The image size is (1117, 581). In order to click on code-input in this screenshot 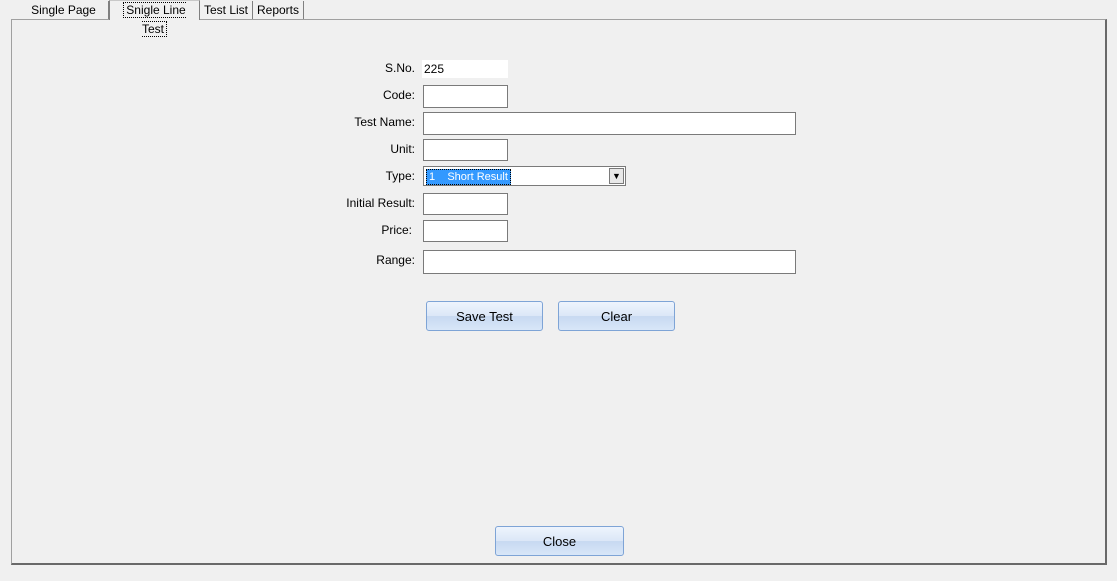, I will do `click(465, 96)`.